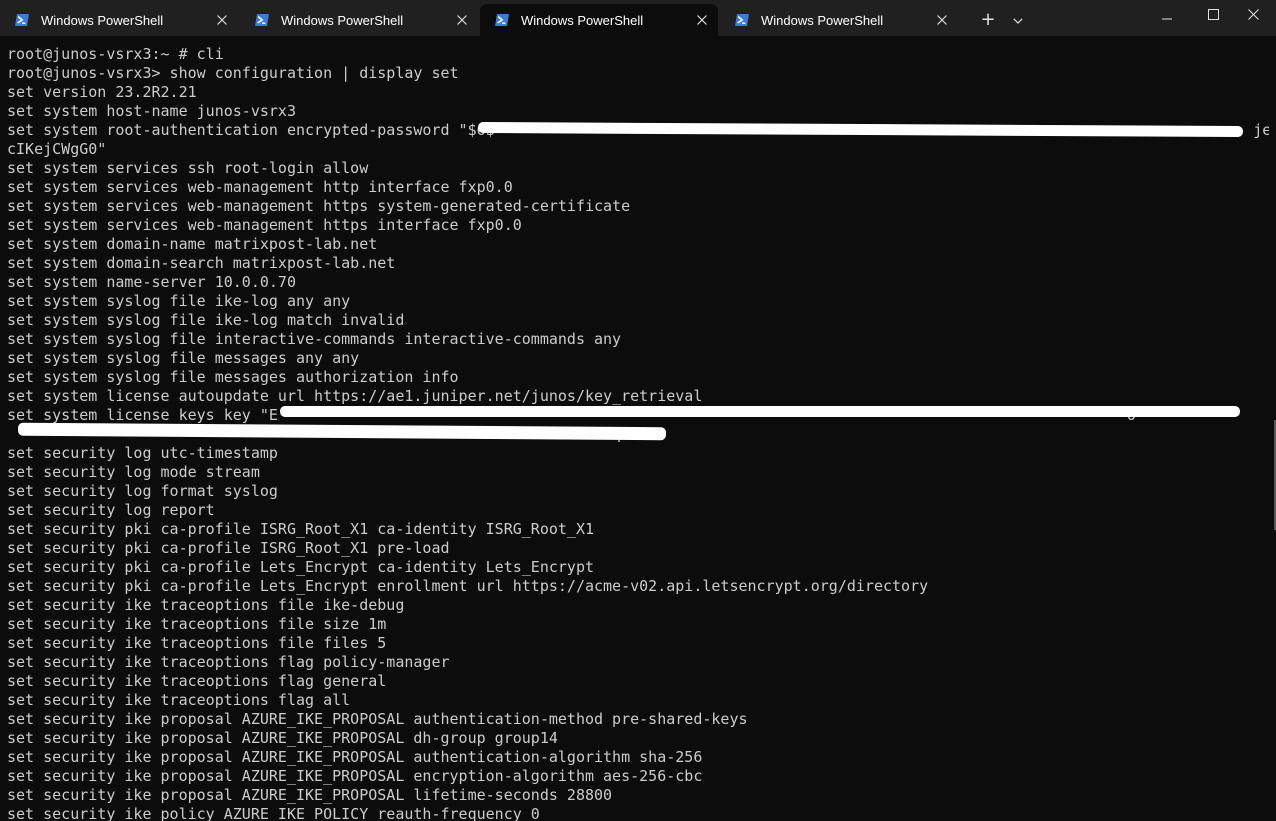 Image resolution: width=1276 pixels, height=821 pixels. Describe the element at coordinates (188, 168) in the screenshot. I see `terminal-line: set system services ssh root-login allow` at that location.